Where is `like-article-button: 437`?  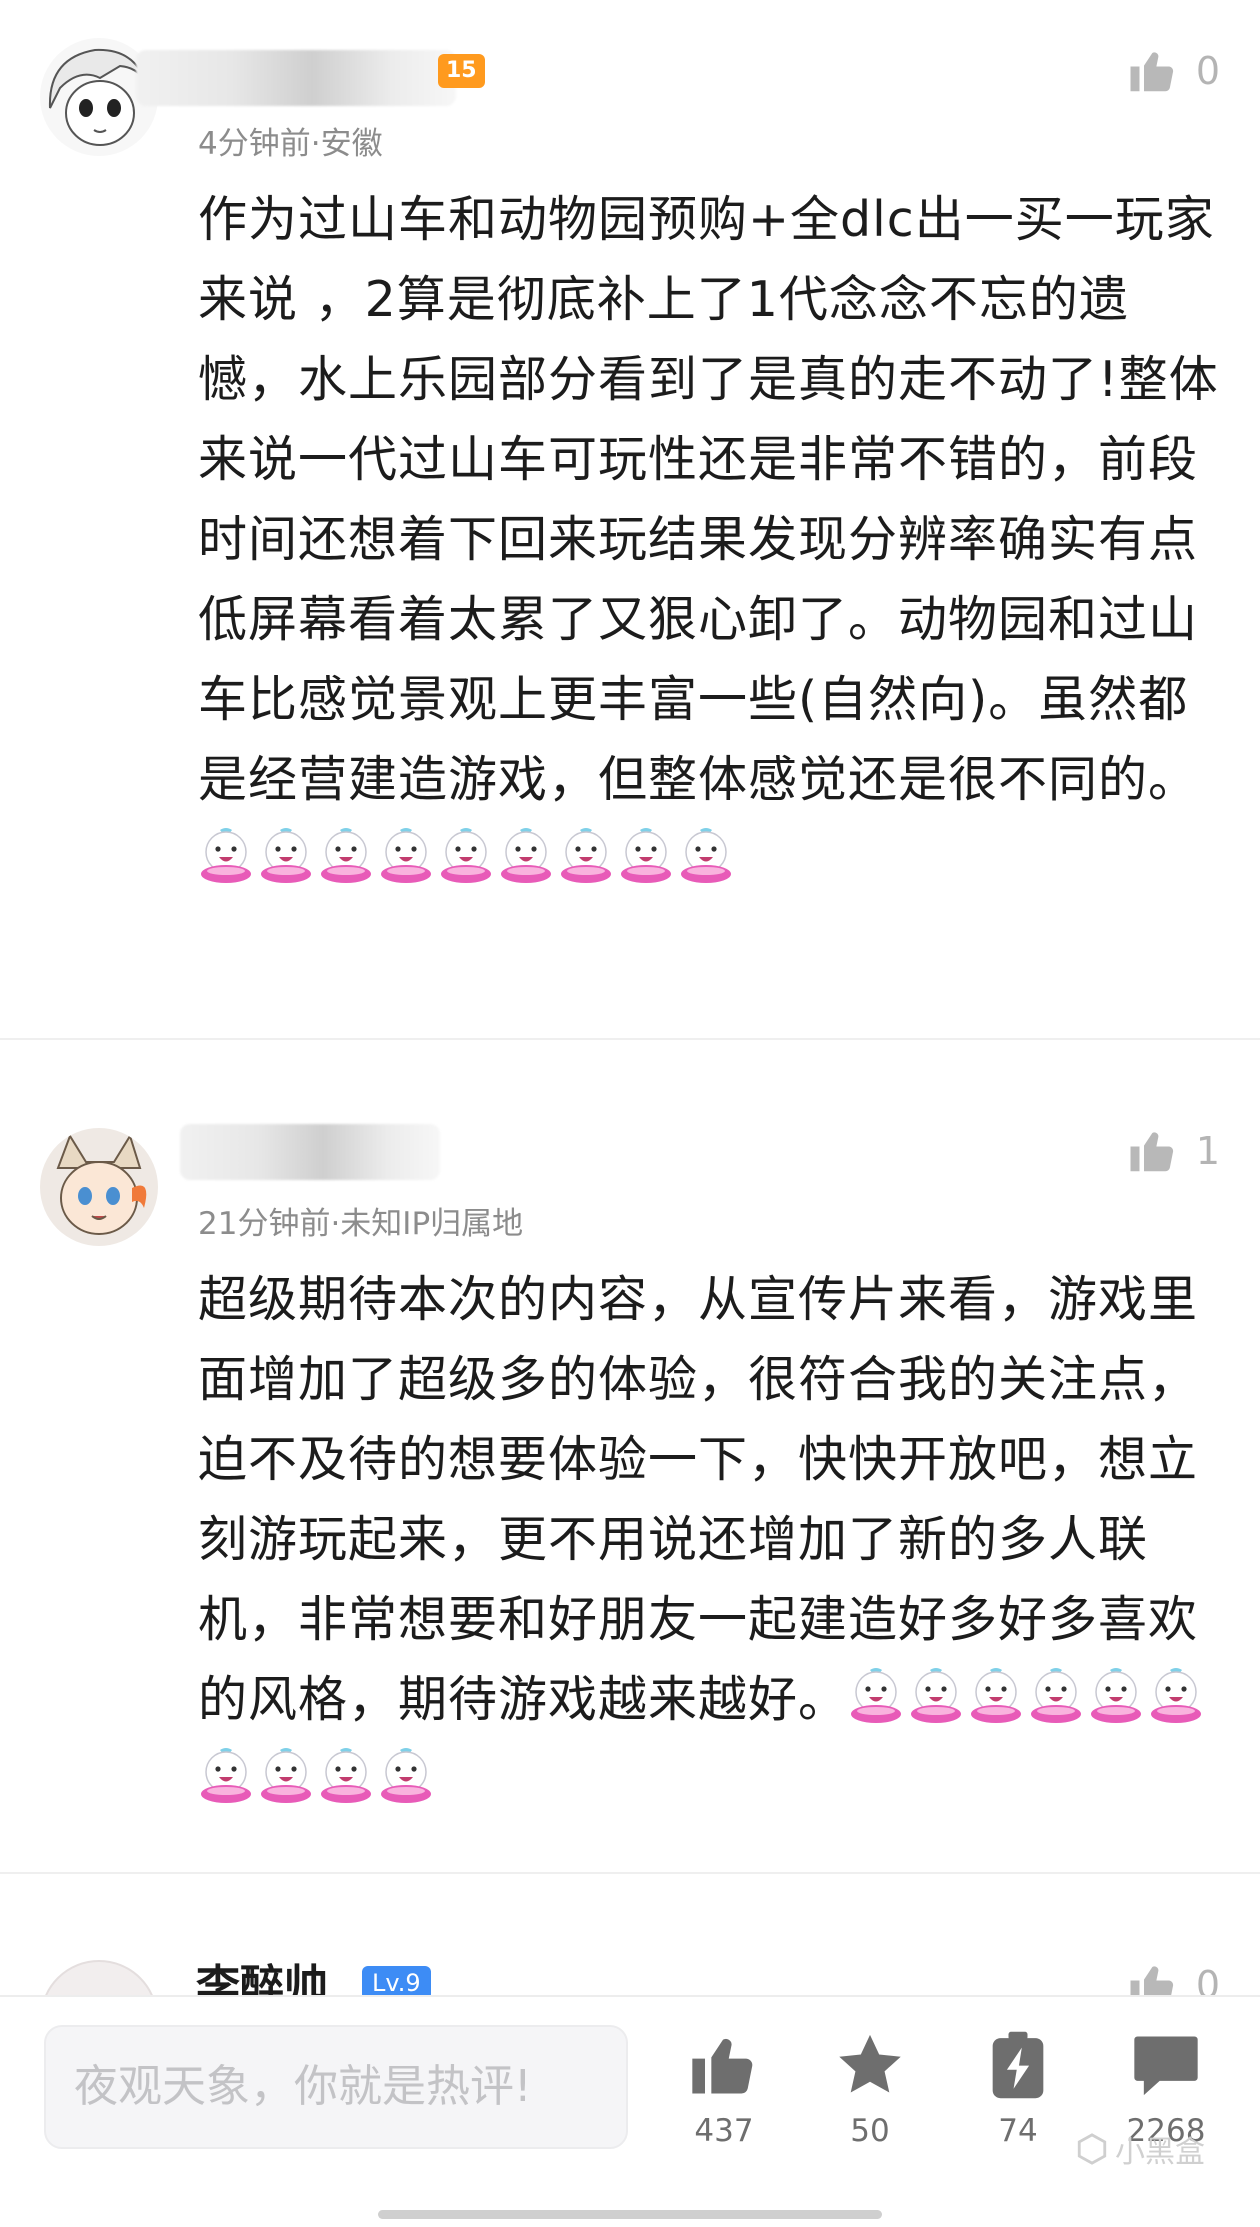 like-article-button: 437 is located at coordinates (724, 2088).